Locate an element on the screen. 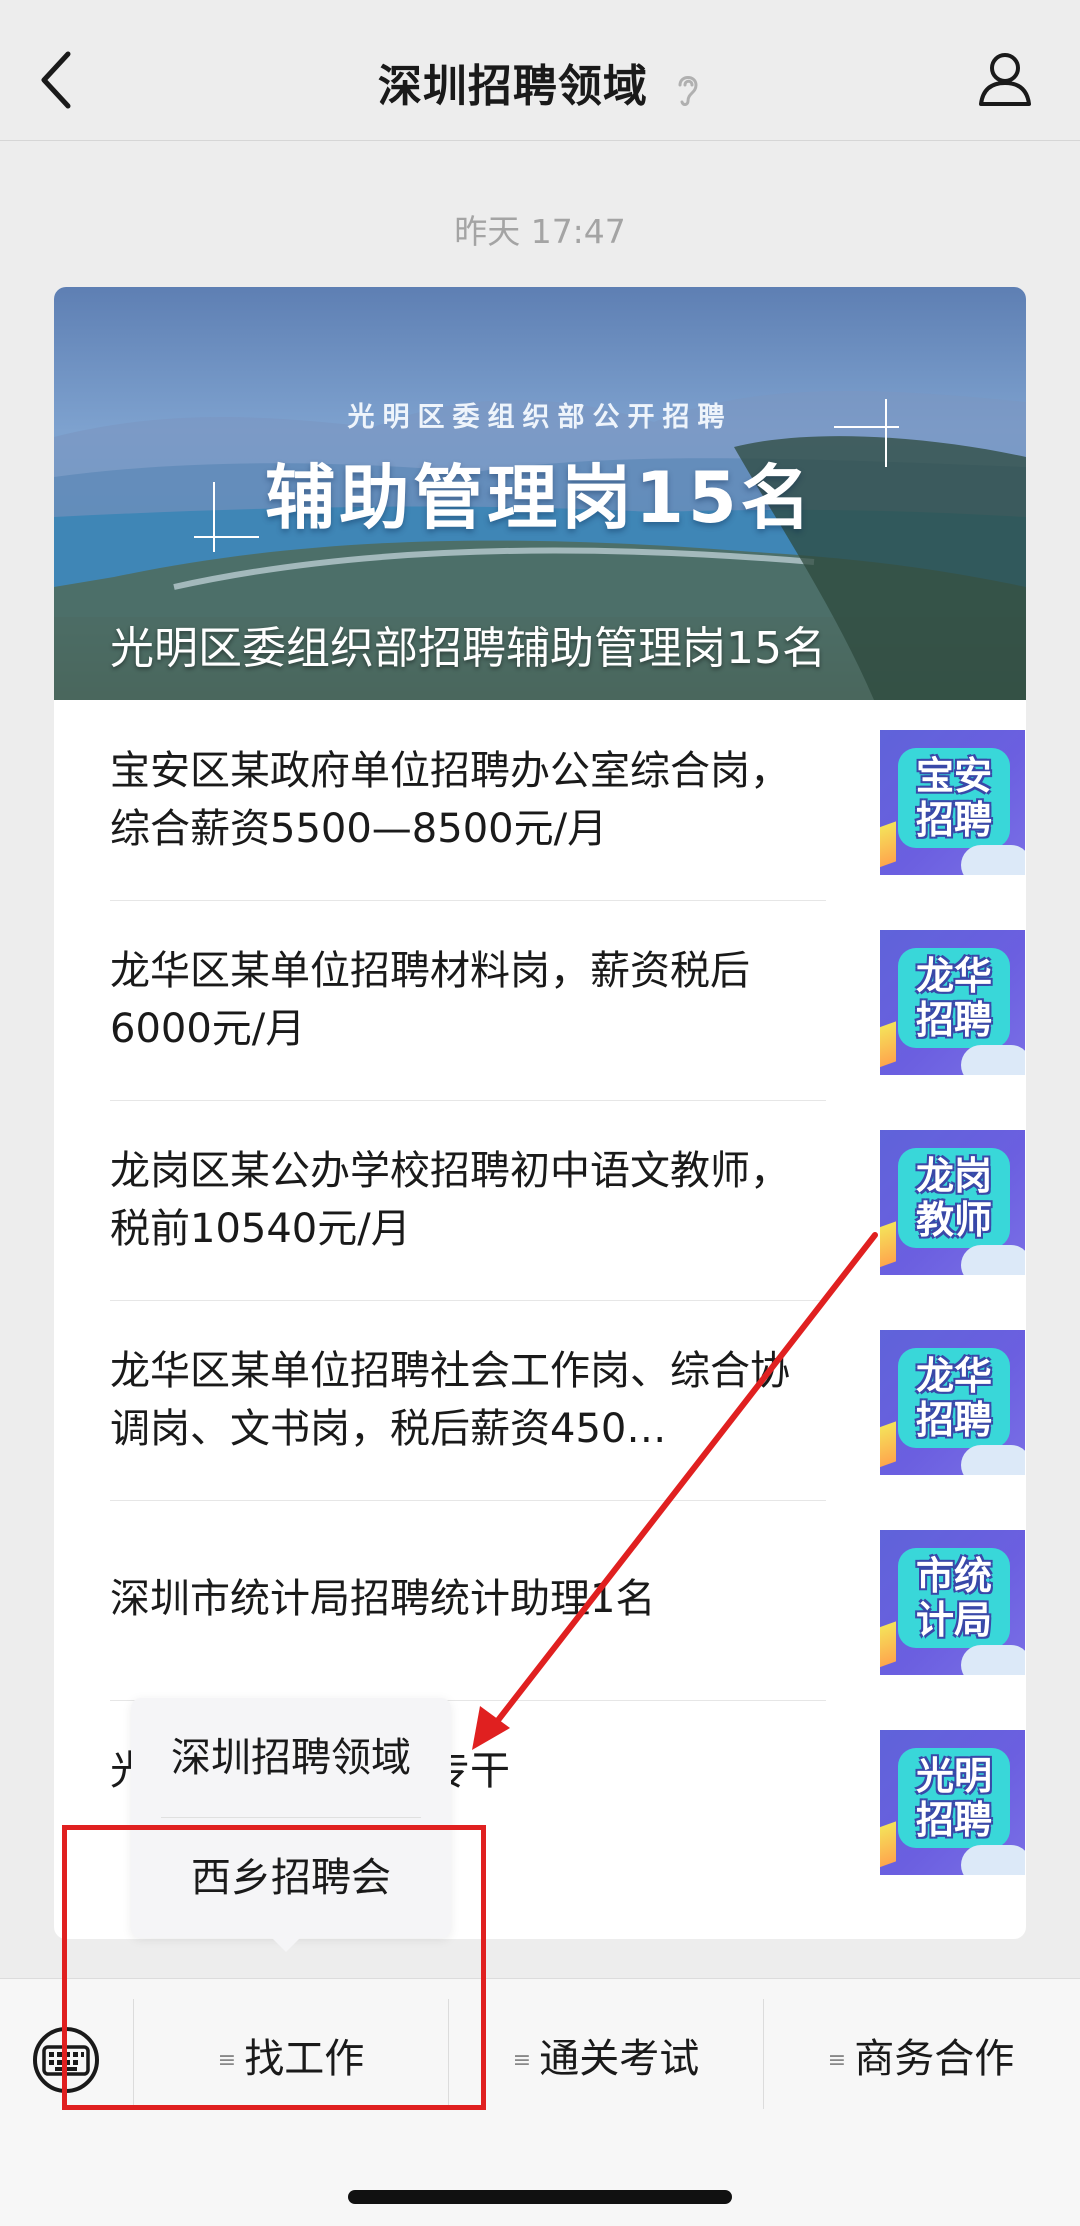 The height and width of the screenshot is (2226, 1080). banner-caption: 光明区委组织部招聘辅助管理岗15名 is located at coordinates (468, 648).